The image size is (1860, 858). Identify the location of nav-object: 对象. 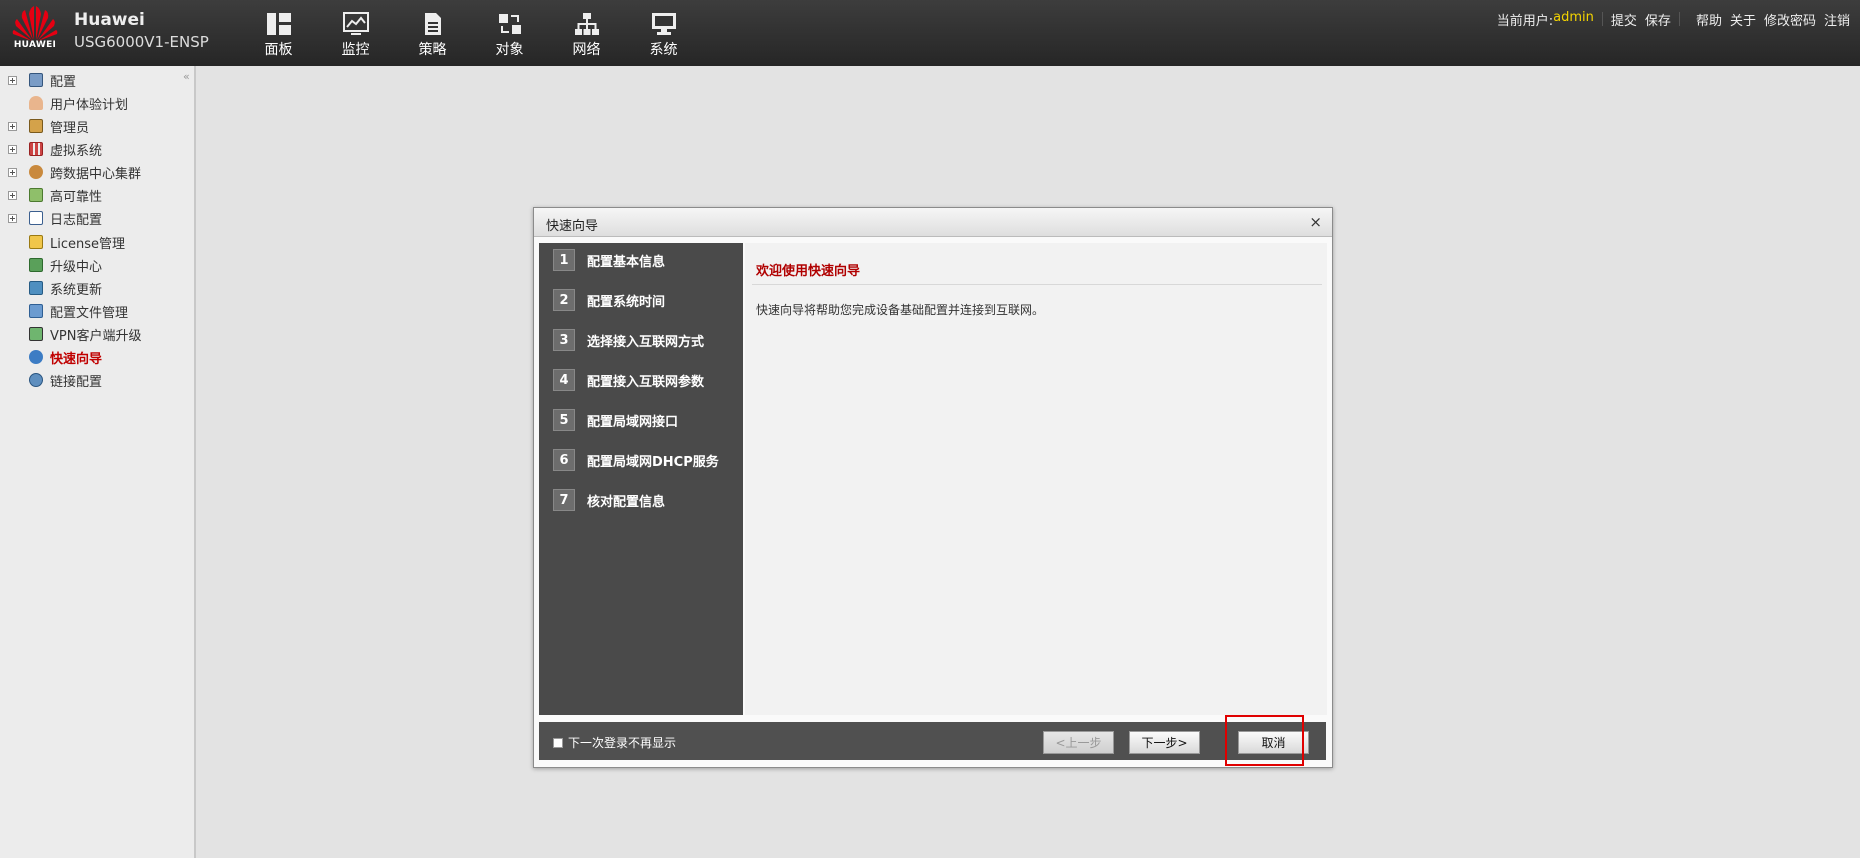
(509, 35).